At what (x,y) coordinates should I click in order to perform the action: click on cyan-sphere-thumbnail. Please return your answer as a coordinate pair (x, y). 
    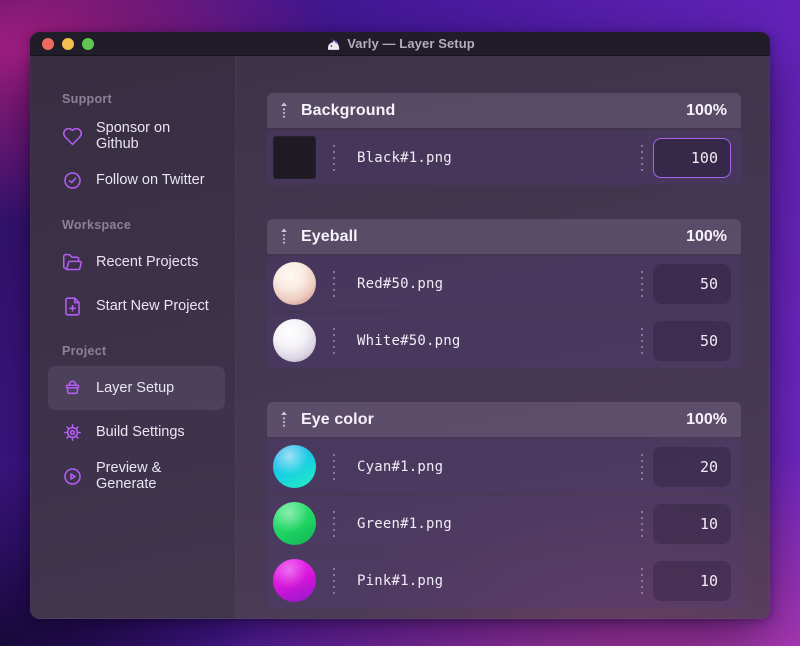
    Looking at the image, I should click on (294, 466).